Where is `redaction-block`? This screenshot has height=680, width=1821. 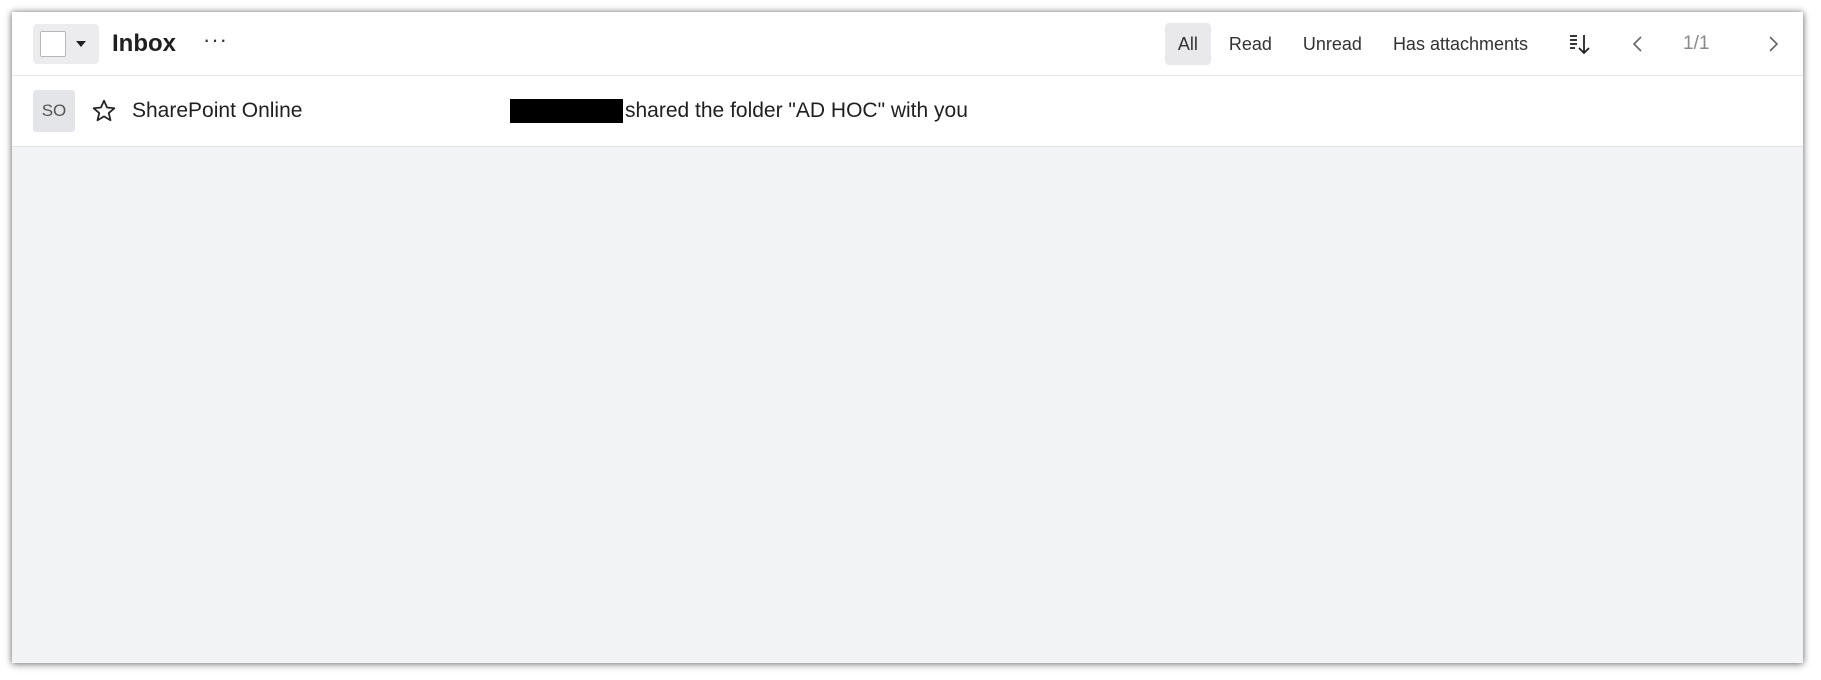 redaction-block is located at coordinates (566, 111).